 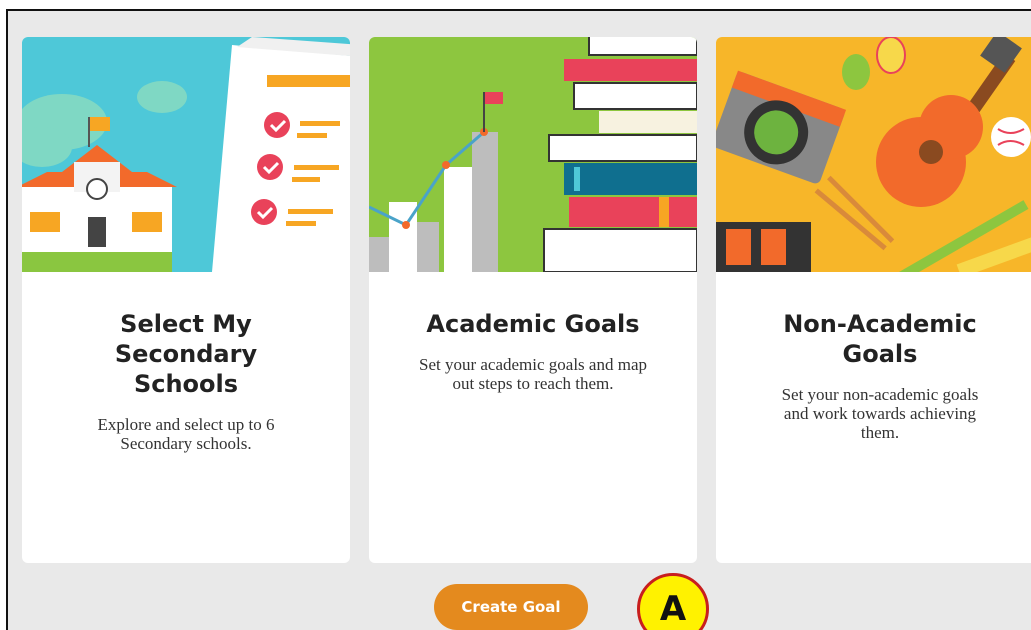 I want to click on card-title: Academic Goals, so click(x=533, y=324).